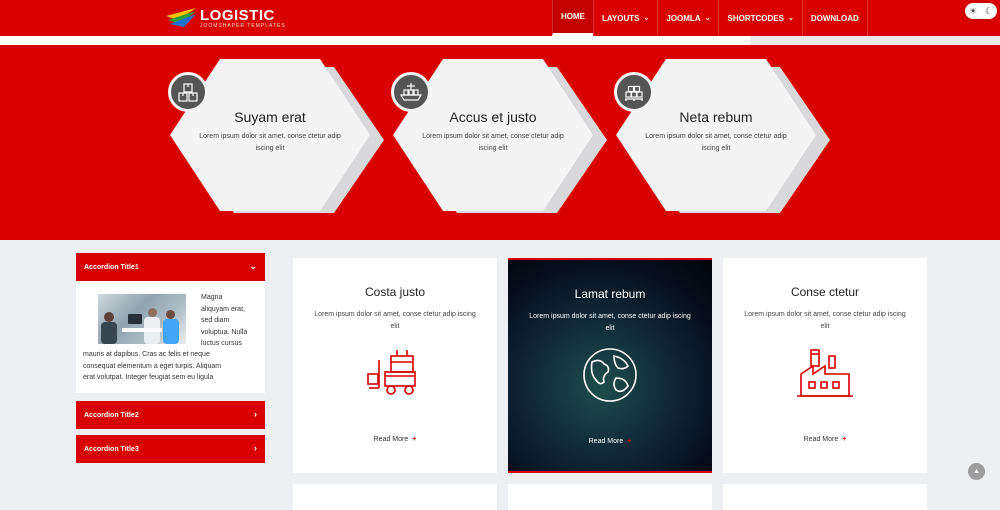 The width and height of the screenshot is (1000, 510). Describe the element at coordinates (610, 294) in the screenshot. I see `service-title: Lamat rebum` at that location.